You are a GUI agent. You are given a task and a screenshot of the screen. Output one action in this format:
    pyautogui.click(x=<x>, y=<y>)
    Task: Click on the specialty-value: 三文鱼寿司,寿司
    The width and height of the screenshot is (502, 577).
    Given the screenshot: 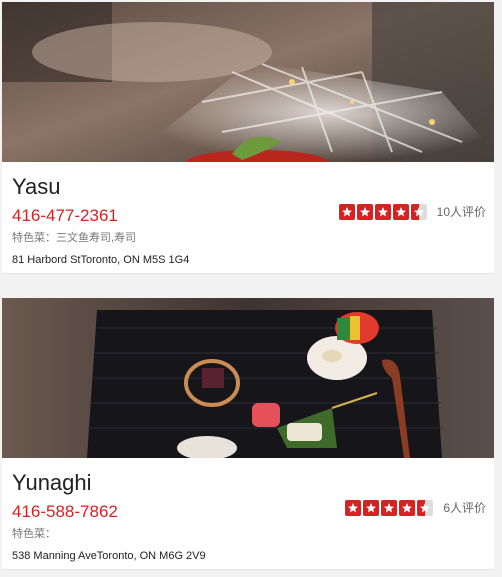 What is the action you would take?
    pyautogui.click(x=96, y=238)
    